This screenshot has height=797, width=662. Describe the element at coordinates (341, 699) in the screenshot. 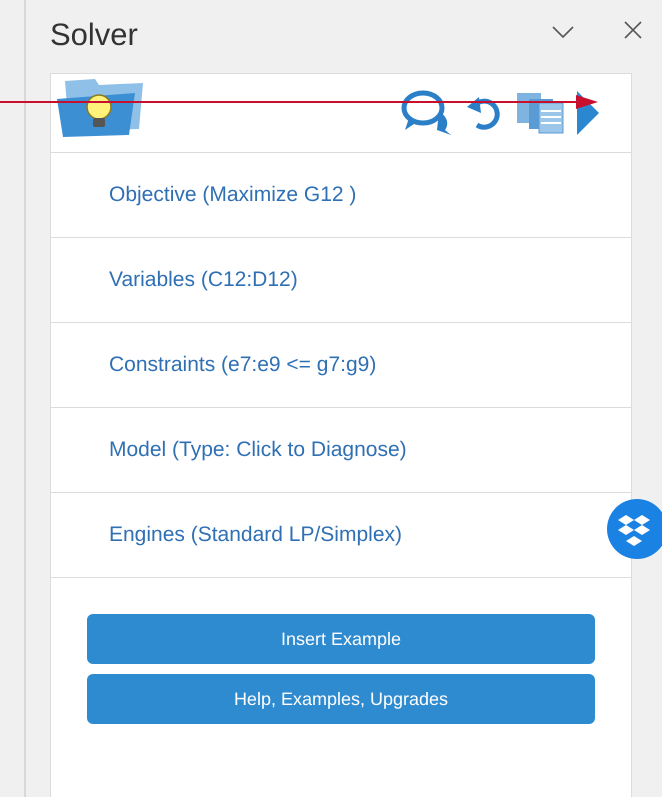

I see `action-button: Help, Examples, Upgrades` at that location.